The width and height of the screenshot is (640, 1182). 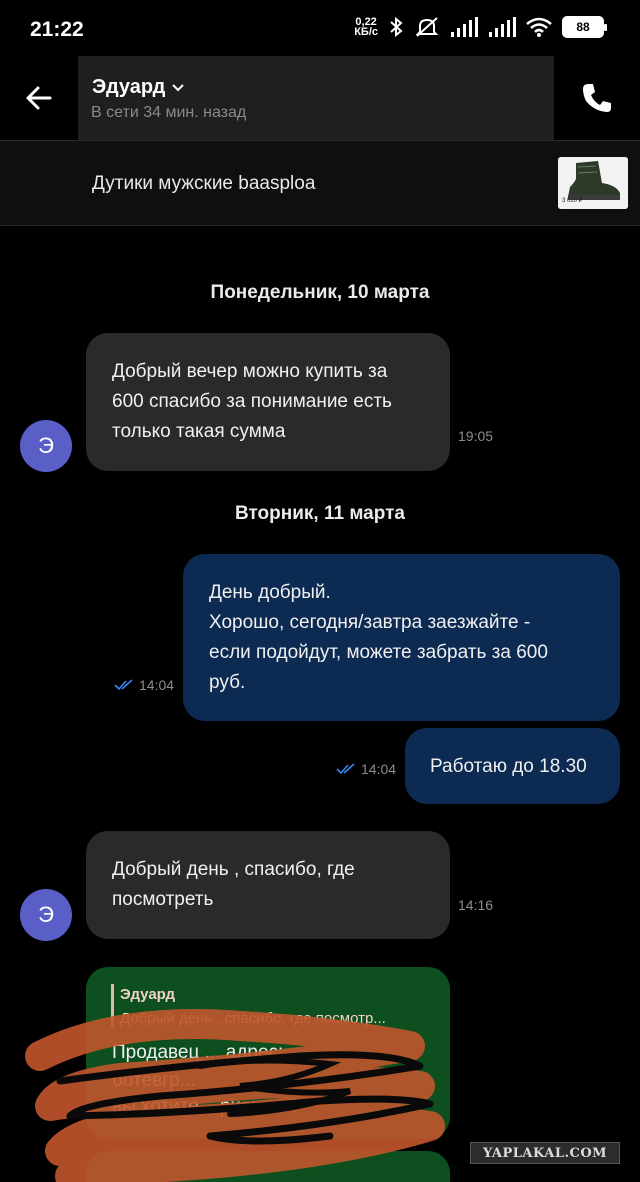 What do you see at coordinates (508, 766) in the screenshot?
I see `message-line: Работаю до 18.30` at bounding box center [508, 766].